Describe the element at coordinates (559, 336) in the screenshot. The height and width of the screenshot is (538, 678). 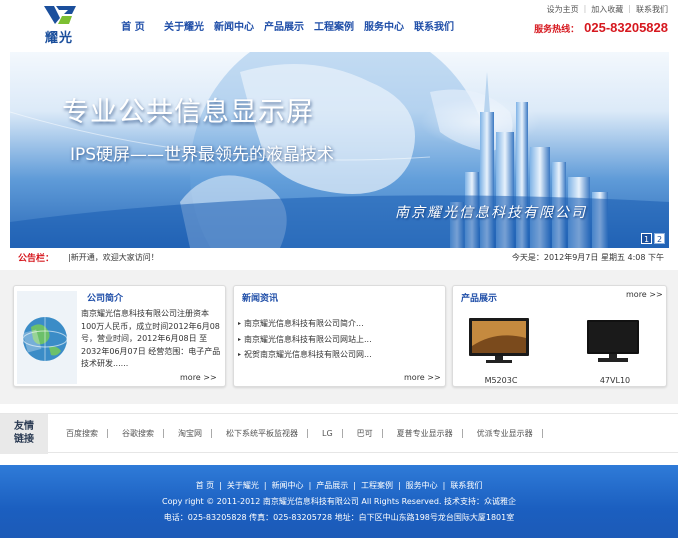
I see `products-panel: 产品展示 more >> M5203C 47VL10` at that location.